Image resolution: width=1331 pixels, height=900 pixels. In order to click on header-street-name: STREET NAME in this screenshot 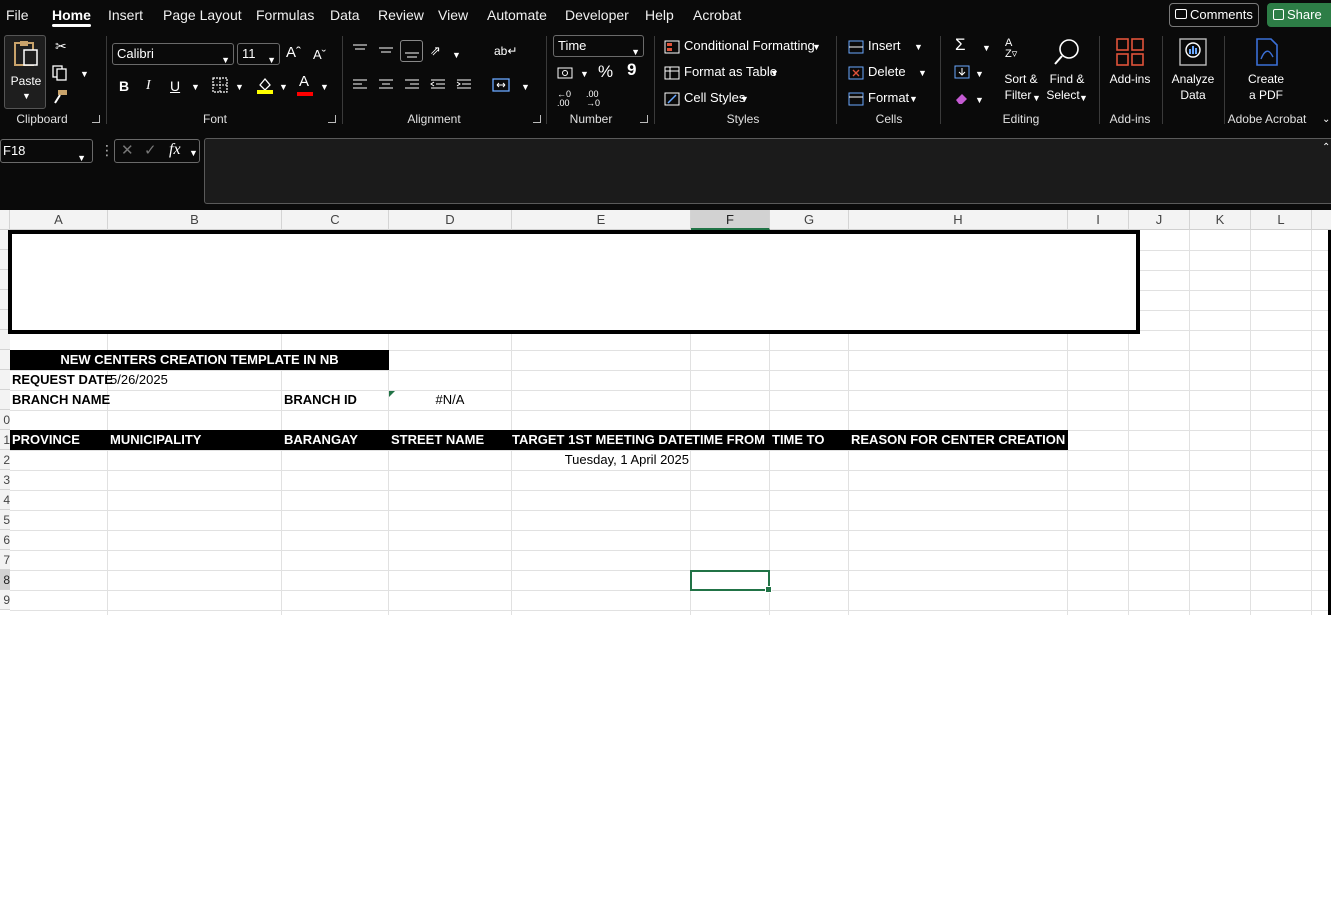, I will do `click(437, 440)`.